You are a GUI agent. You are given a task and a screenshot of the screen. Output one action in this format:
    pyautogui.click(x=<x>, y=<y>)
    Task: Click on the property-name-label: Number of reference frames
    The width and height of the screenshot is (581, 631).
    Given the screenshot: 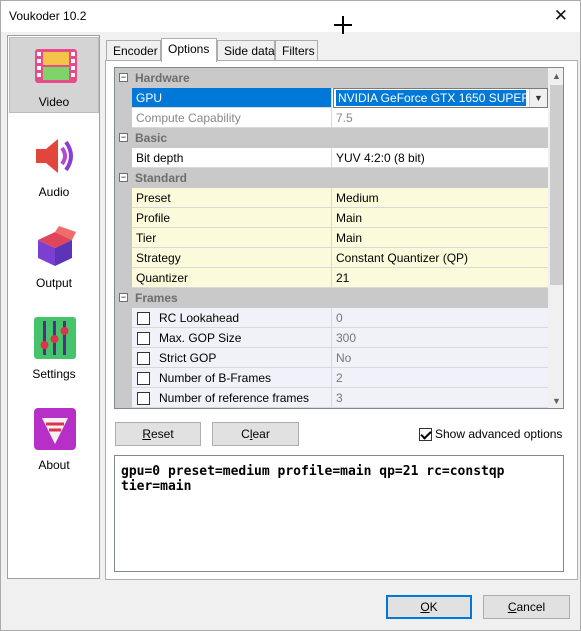 What is the action you would take?
    pyautogui.click(x=234, y=398)
    